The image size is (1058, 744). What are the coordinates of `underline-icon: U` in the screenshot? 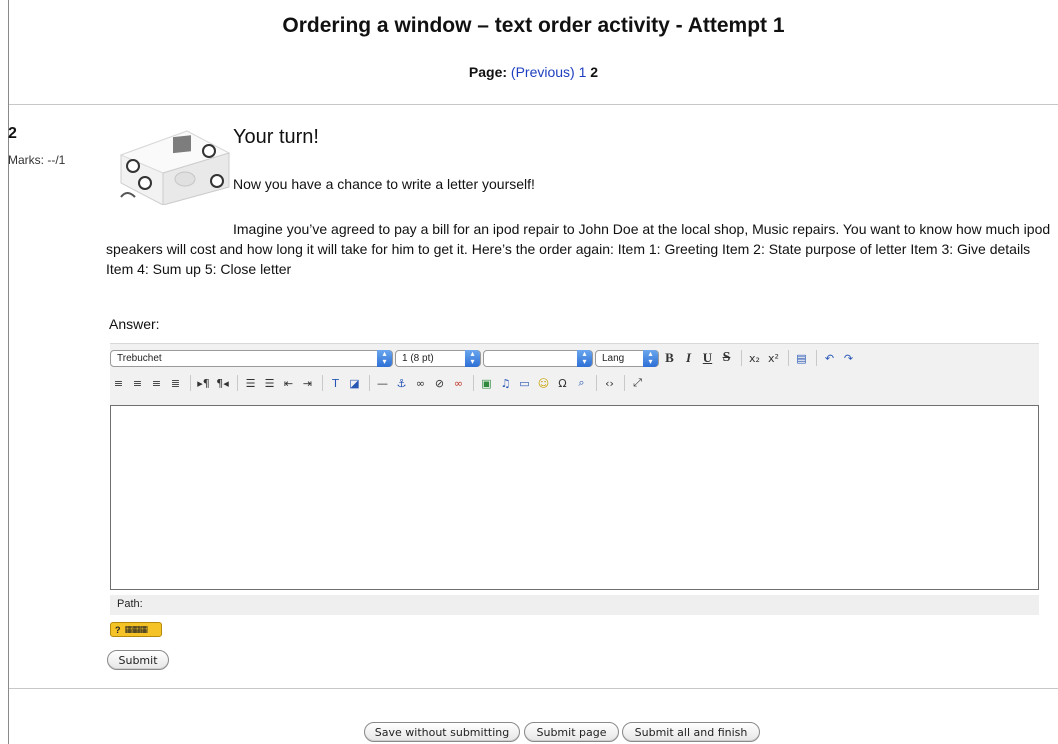 It's located at (707, 358).